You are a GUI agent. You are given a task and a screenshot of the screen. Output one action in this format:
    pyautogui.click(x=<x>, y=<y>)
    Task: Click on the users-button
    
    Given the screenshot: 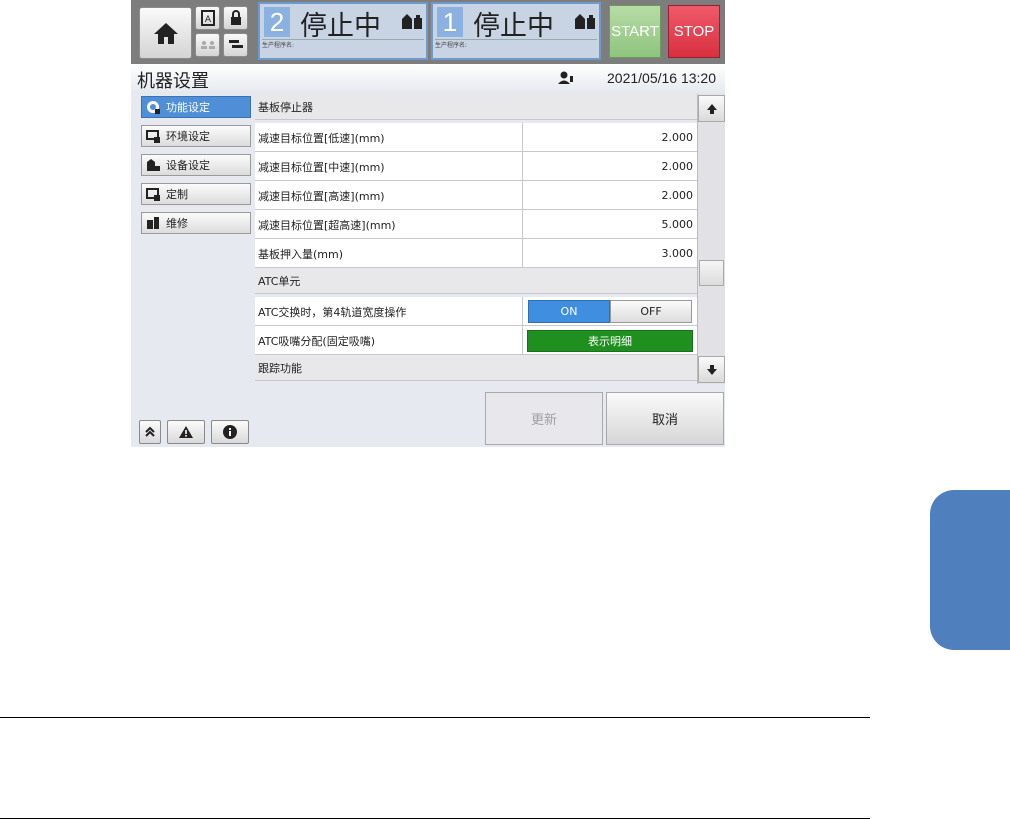 What is the action you would take?
    pyautogui.click(x=207, y=45)
    